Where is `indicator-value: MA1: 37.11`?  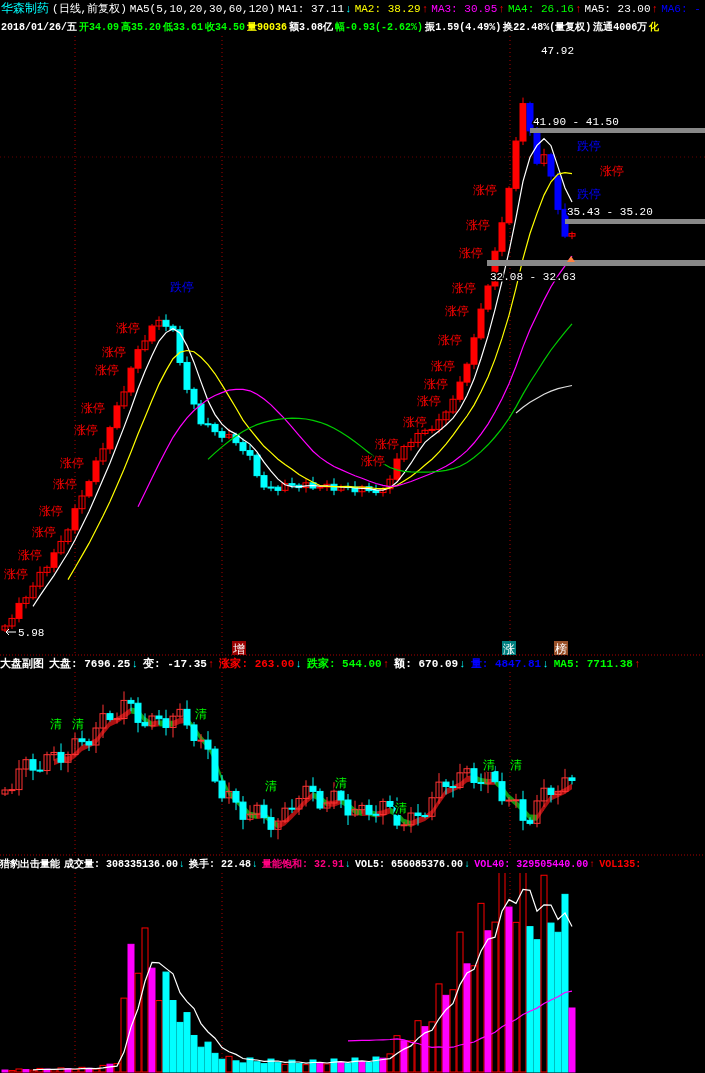
indicator-value: MA1: 37.11 is located at coordinates (311, 9).